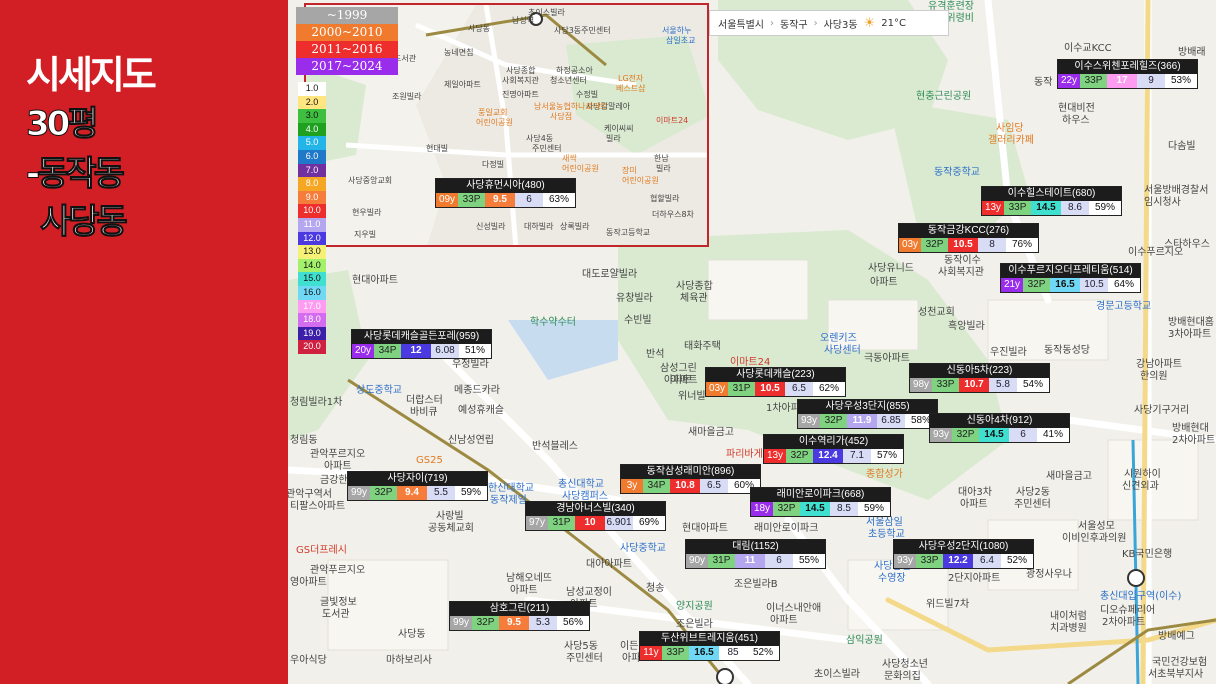  Describe the element at coordinates (905, 664) in the screenshot. I see `place-label: 사당청소년` at that location.